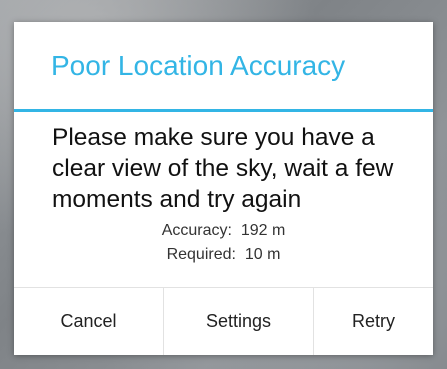 This screenshot has width=447, height=369. What do you see at coordinates (262, 254) in the screenshot?
I see `required-value: 10 m` at bounding box center [262, 254].